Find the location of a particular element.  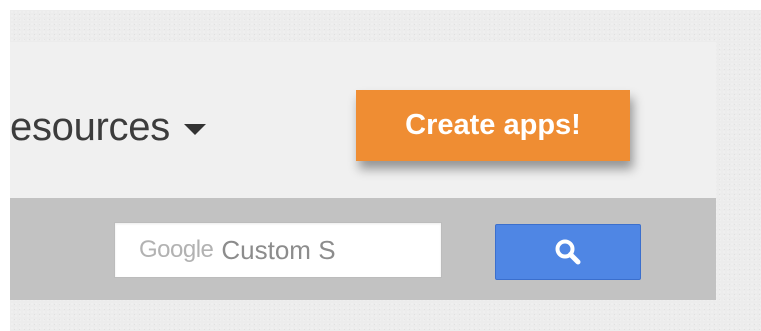

google-brand-text: Google is located at coordinates (176, 249).